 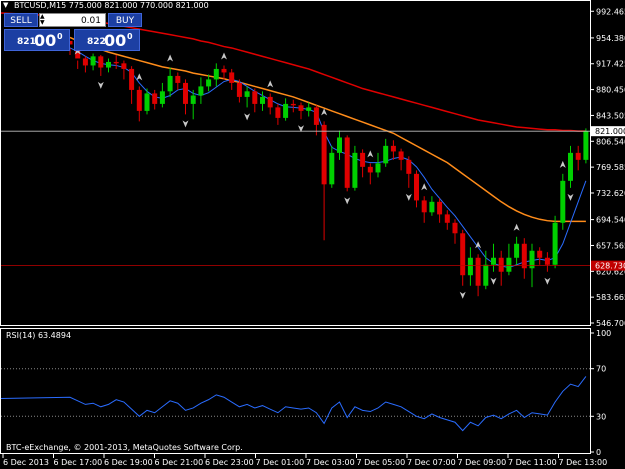 What do you see at coordinates (44, 20) in the screenshot?
I see `lot-spinner-icon: ▲ ▼` at bounding box center [44, 20].